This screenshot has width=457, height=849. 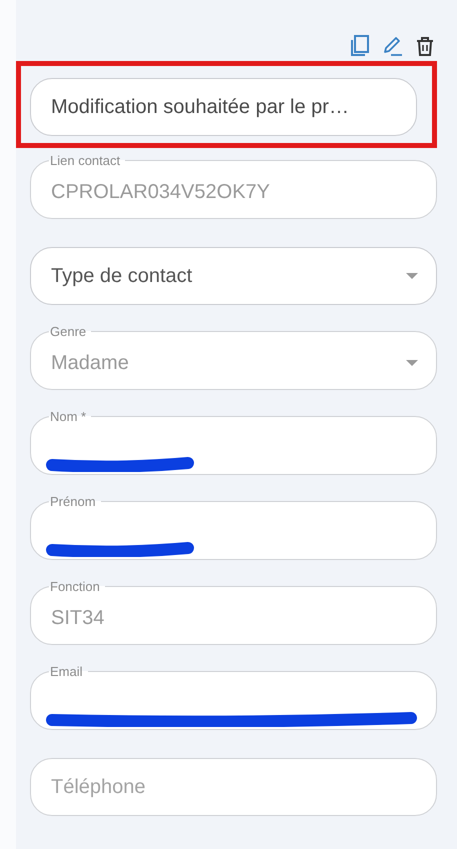 What do you see at coordinates (360, 46) in the screenshot?
I see `copy-icon` at bounding box center [360, 46].